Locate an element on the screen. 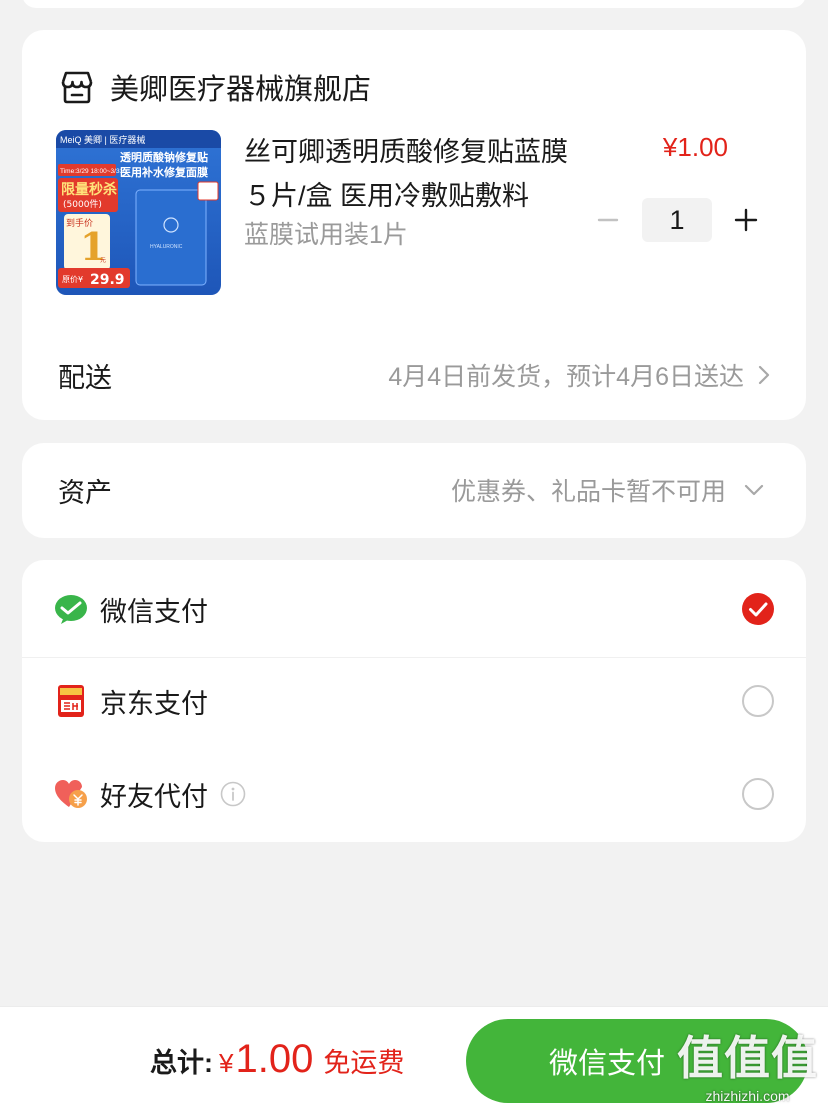 The width and height of the screenshot is (828, 1114). payment-label-friend: 好友代付 is located at coordinates (154, 796).